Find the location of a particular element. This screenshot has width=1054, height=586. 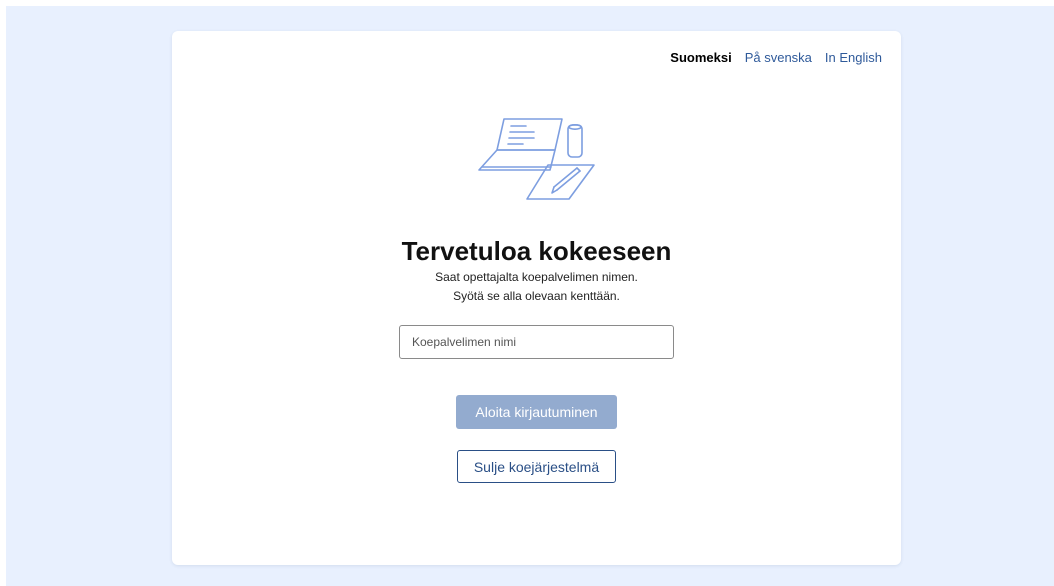

language-finnish: Suomeksi is located at coordinates (701, 57).